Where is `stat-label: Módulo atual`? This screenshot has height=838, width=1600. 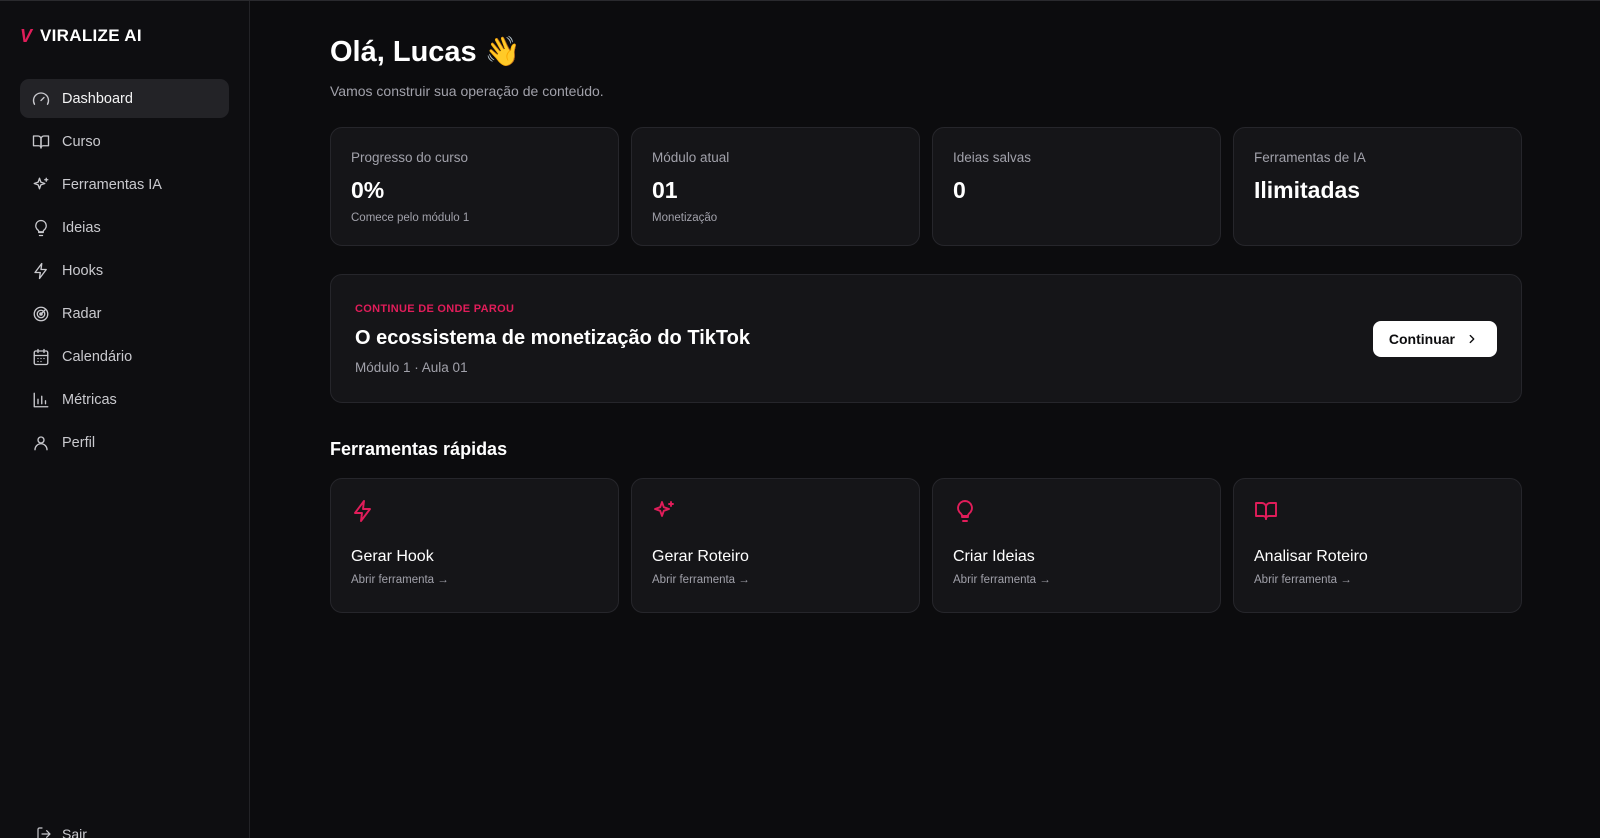 stat-label: Módulo atual is located at coordinates (691, 157).